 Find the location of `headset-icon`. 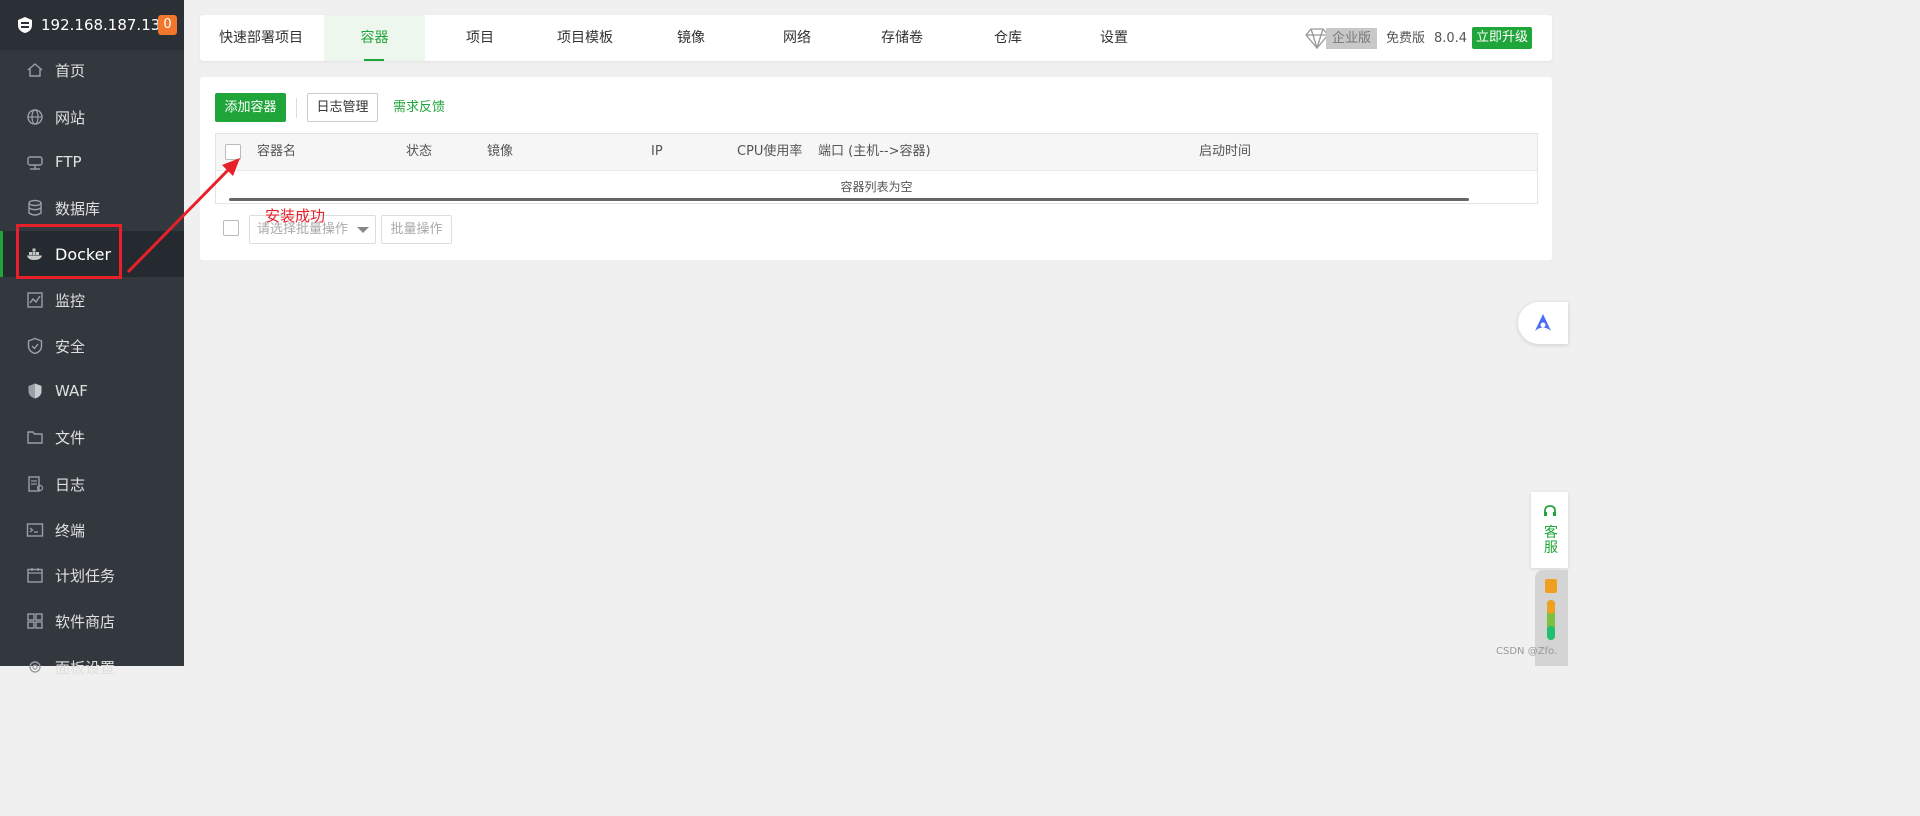

headset-icon is located at coordinates (1550, 510).